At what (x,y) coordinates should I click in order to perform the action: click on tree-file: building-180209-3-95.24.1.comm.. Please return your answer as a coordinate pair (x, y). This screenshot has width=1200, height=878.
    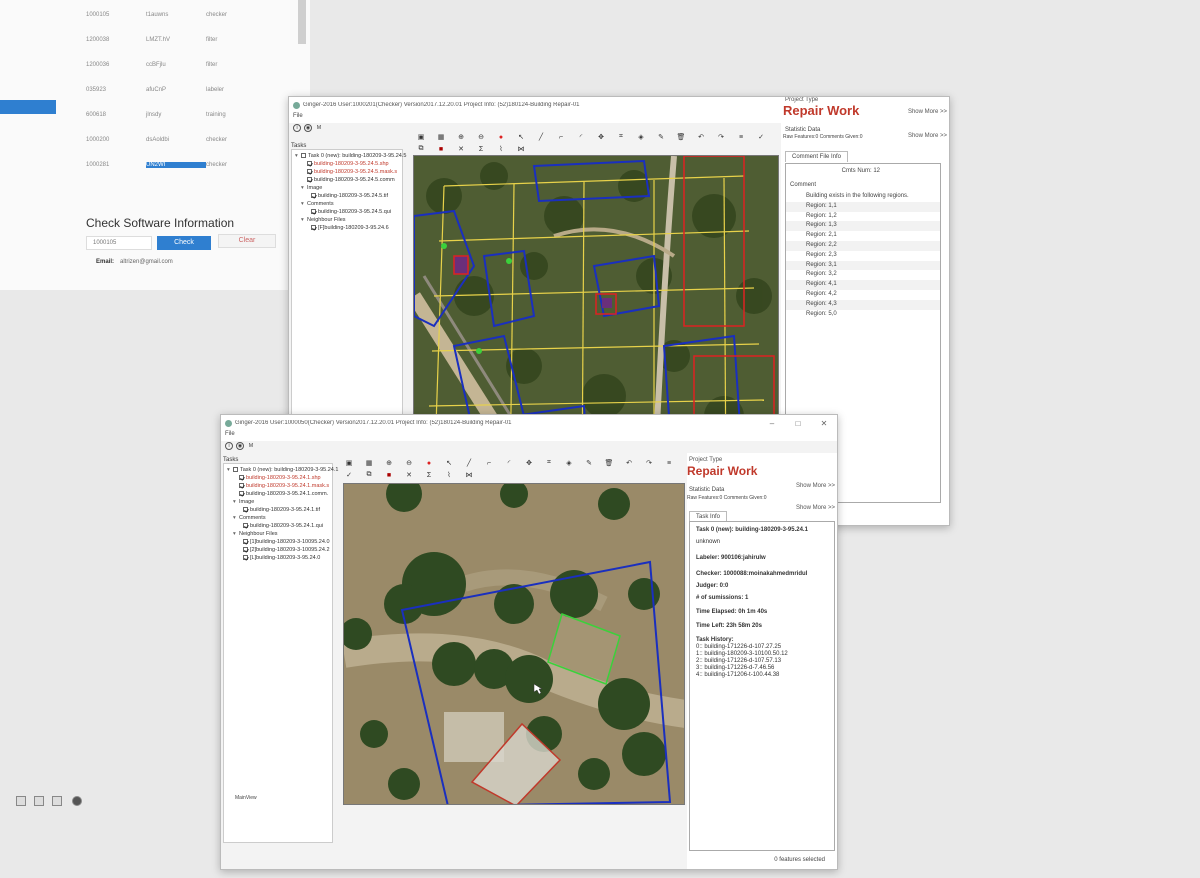
    Looking at the image, I should click on (278, 494).